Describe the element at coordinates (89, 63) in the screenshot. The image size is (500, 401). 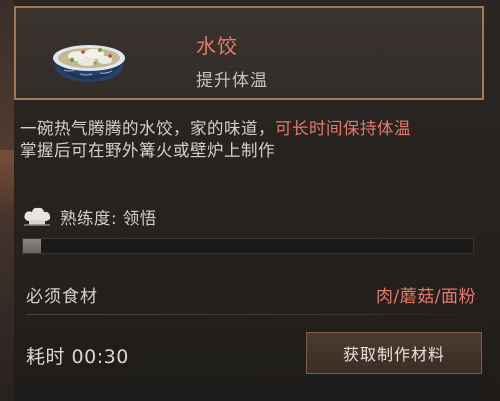
I see `dumpling-bowl-icon` at that location.